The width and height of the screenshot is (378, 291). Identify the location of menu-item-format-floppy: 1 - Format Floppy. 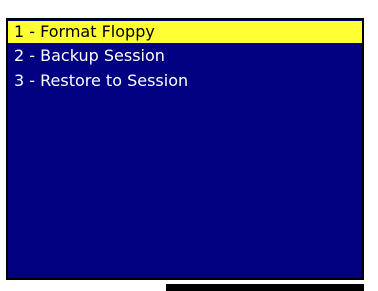
(185, 32).